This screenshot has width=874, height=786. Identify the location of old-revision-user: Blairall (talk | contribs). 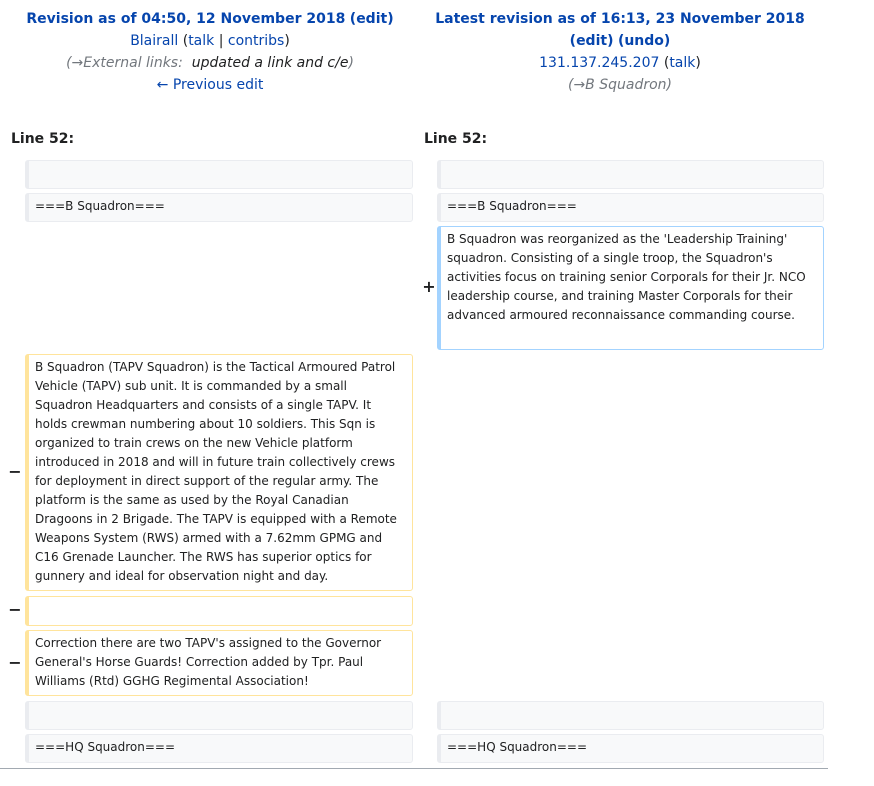
(210, 41).